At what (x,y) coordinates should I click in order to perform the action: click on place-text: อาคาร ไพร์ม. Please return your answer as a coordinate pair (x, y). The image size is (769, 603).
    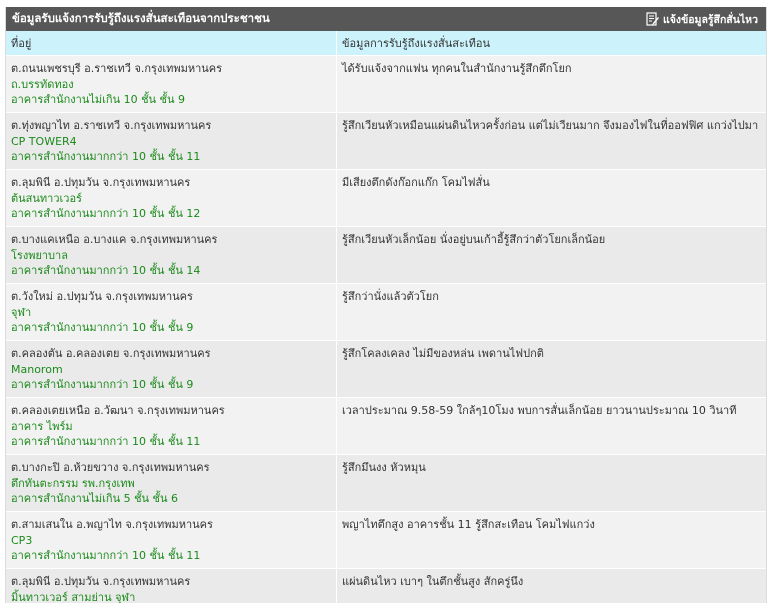
    Looking at the image, I should click on (42, 426).